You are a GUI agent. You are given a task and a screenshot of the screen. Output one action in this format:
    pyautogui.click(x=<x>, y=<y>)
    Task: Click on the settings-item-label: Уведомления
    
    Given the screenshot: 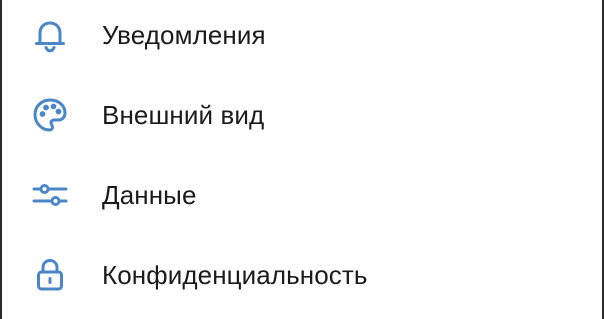 What is the action you would take?
    pyautogui.click(x=184, y=34)
    